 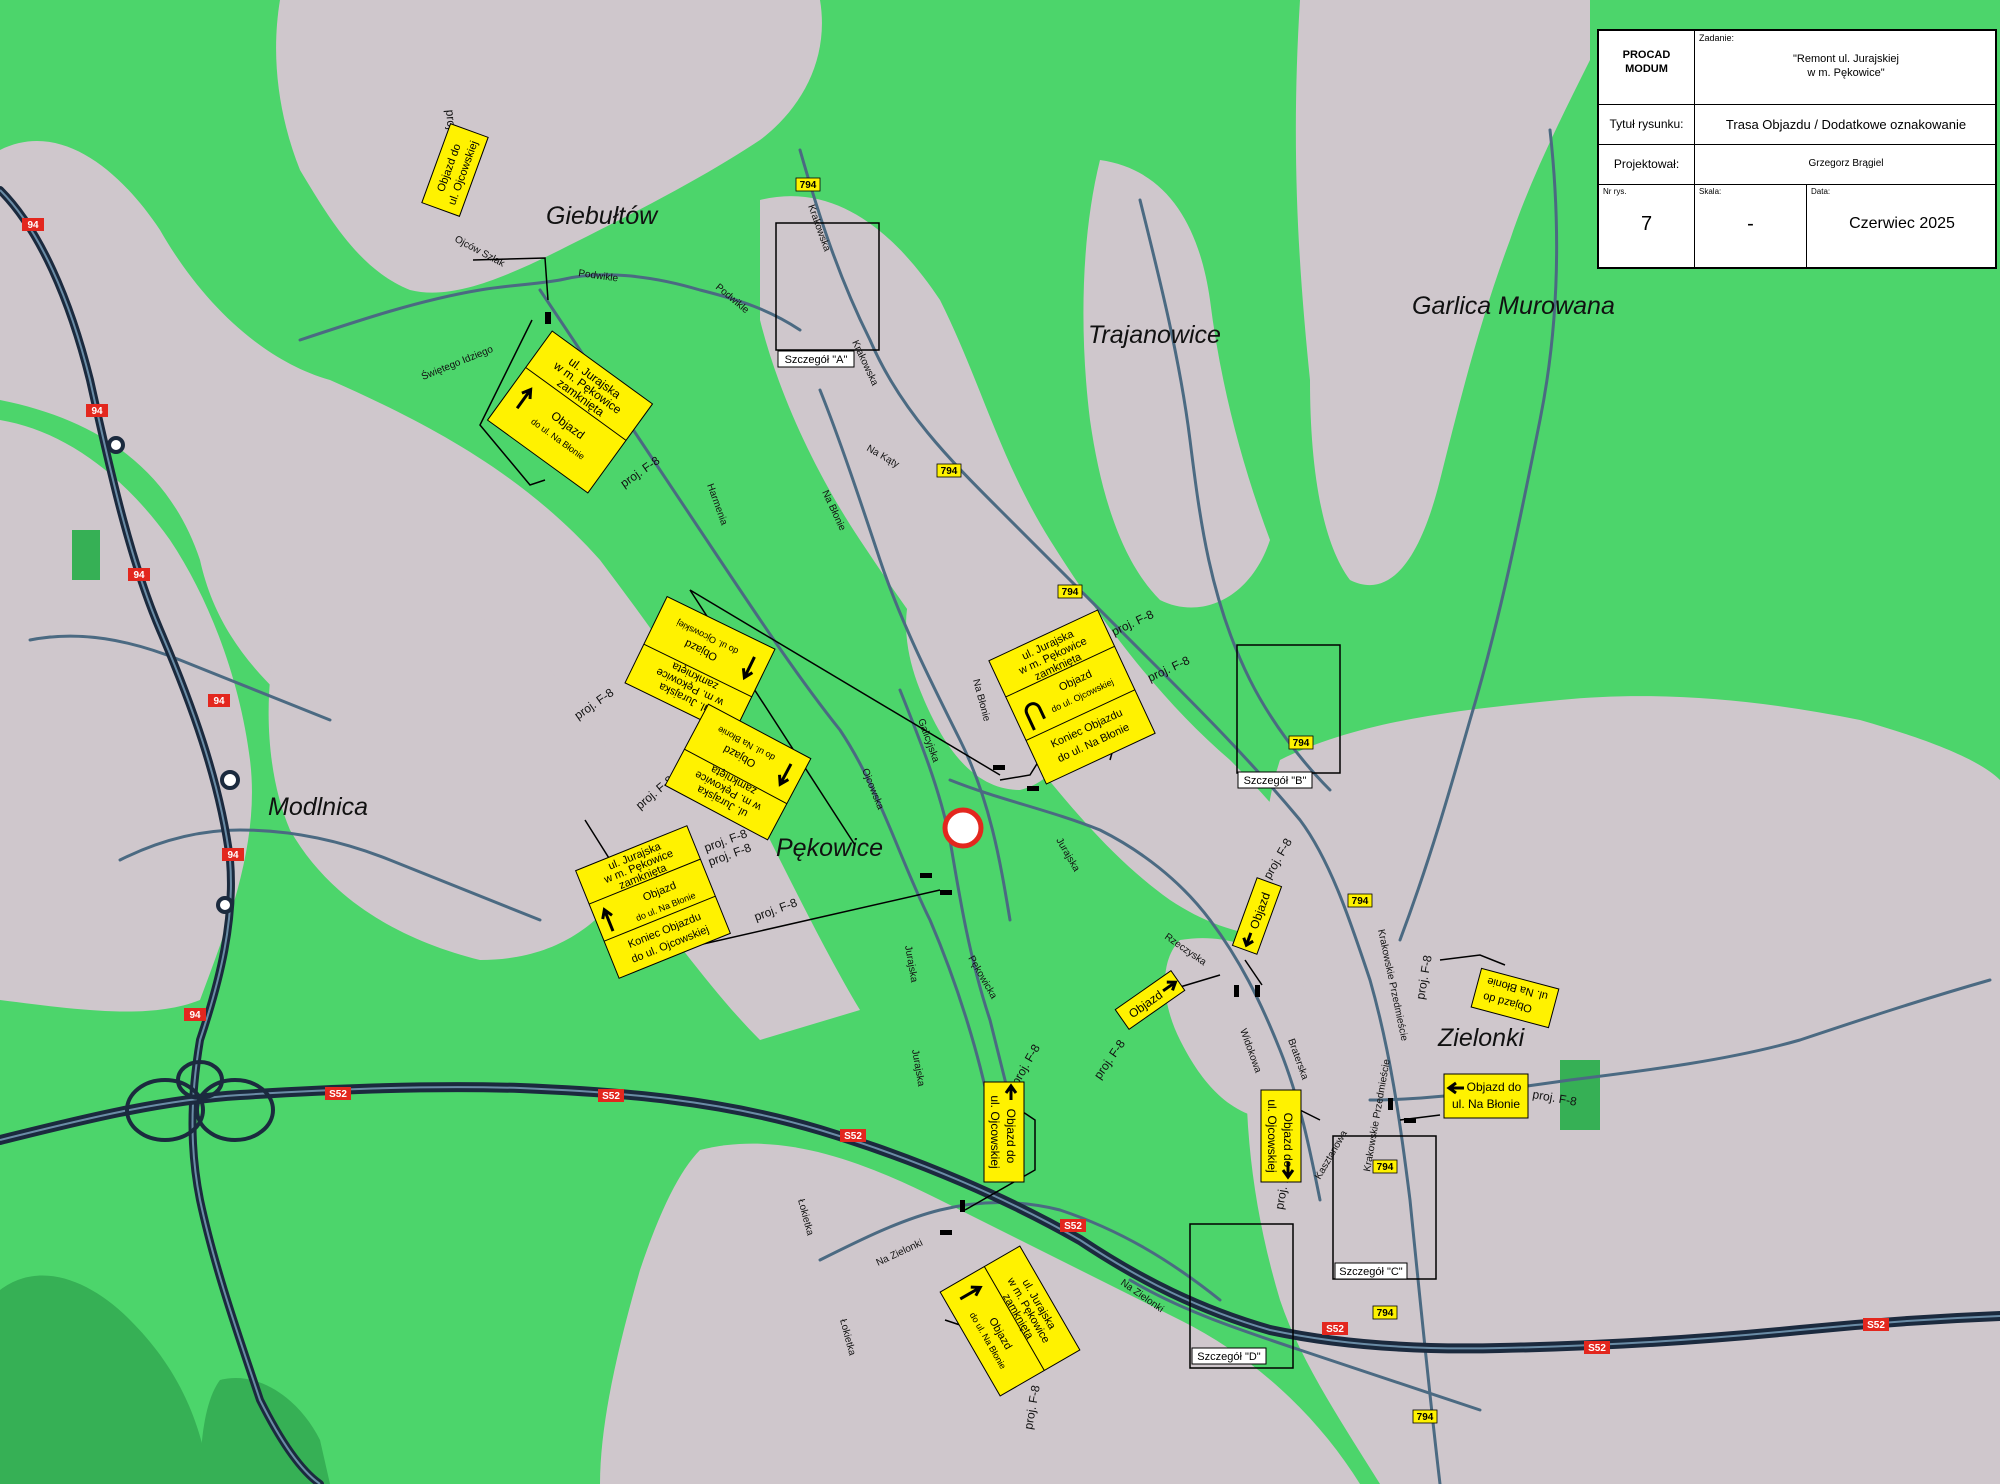 I want to click on task-line1: "Remont ul. Jurajskiej, so click(x=1846, y=59).